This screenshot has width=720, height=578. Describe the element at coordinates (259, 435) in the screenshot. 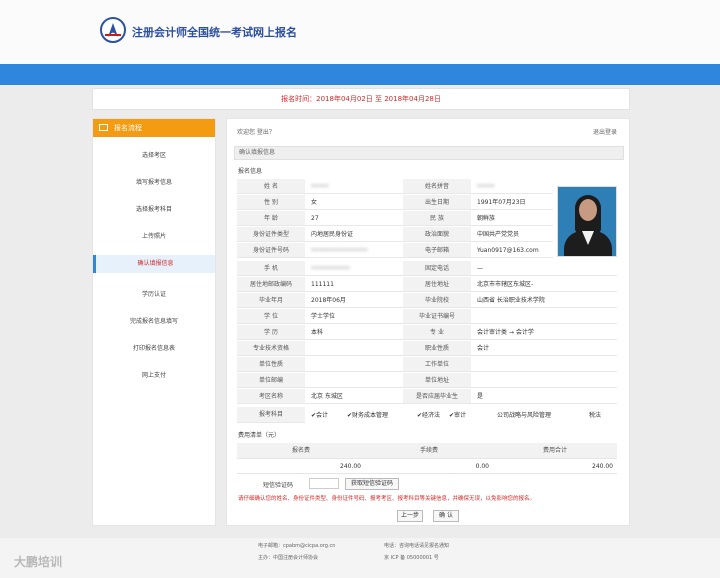

I see `fee-section-title: 费用清单（元）` at that location.